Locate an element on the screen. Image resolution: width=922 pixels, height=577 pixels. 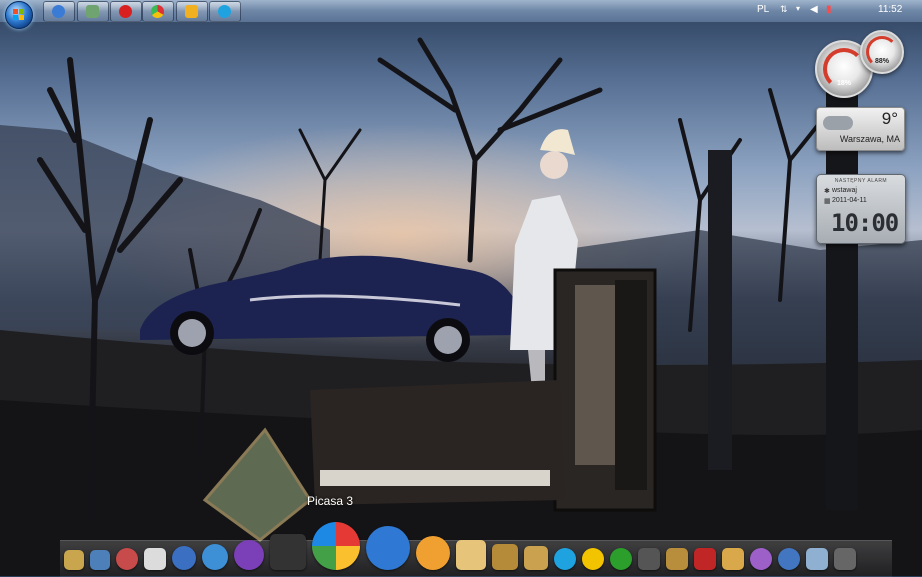
weather-temperature: 9° is located at coordinates (889, 118).